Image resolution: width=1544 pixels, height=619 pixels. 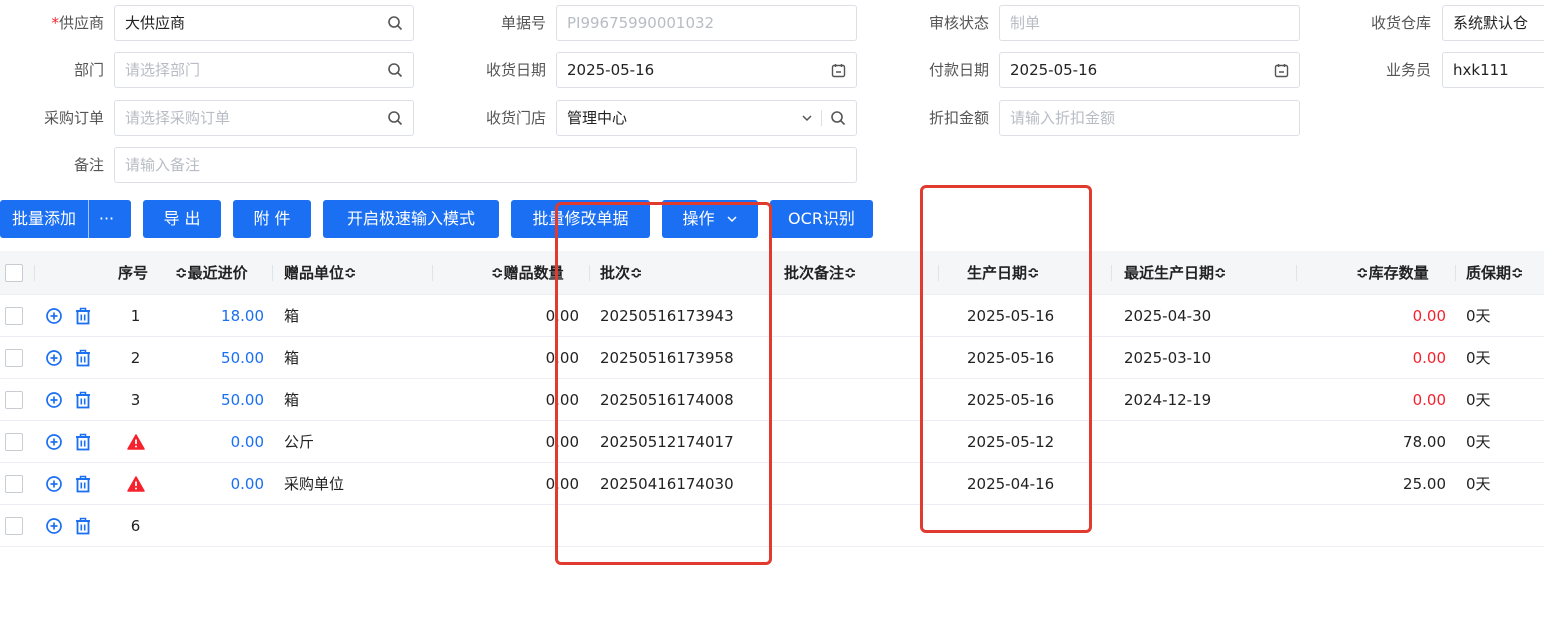 I want to click on col-last-price-label: 最近进价, so click(x=217, y=273).